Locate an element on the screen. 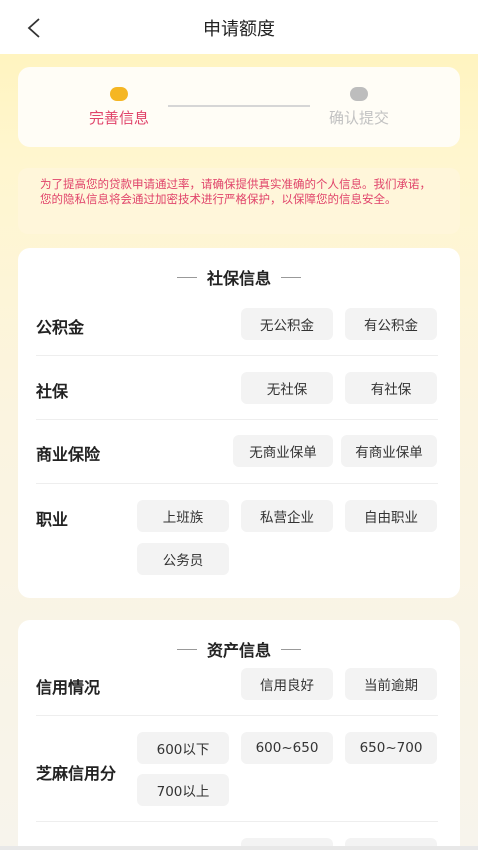  option-office-worker: 上班族 is located at coordinates (183, 516).